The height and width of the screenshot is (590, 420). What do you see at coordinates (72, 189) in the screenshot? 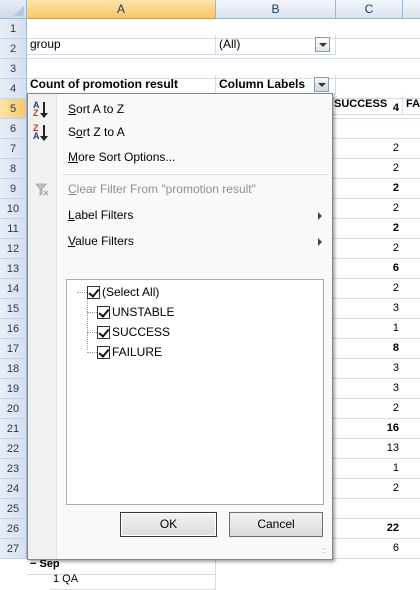
I see `clear-filter-accel: C` at bounding box center [72, 189].